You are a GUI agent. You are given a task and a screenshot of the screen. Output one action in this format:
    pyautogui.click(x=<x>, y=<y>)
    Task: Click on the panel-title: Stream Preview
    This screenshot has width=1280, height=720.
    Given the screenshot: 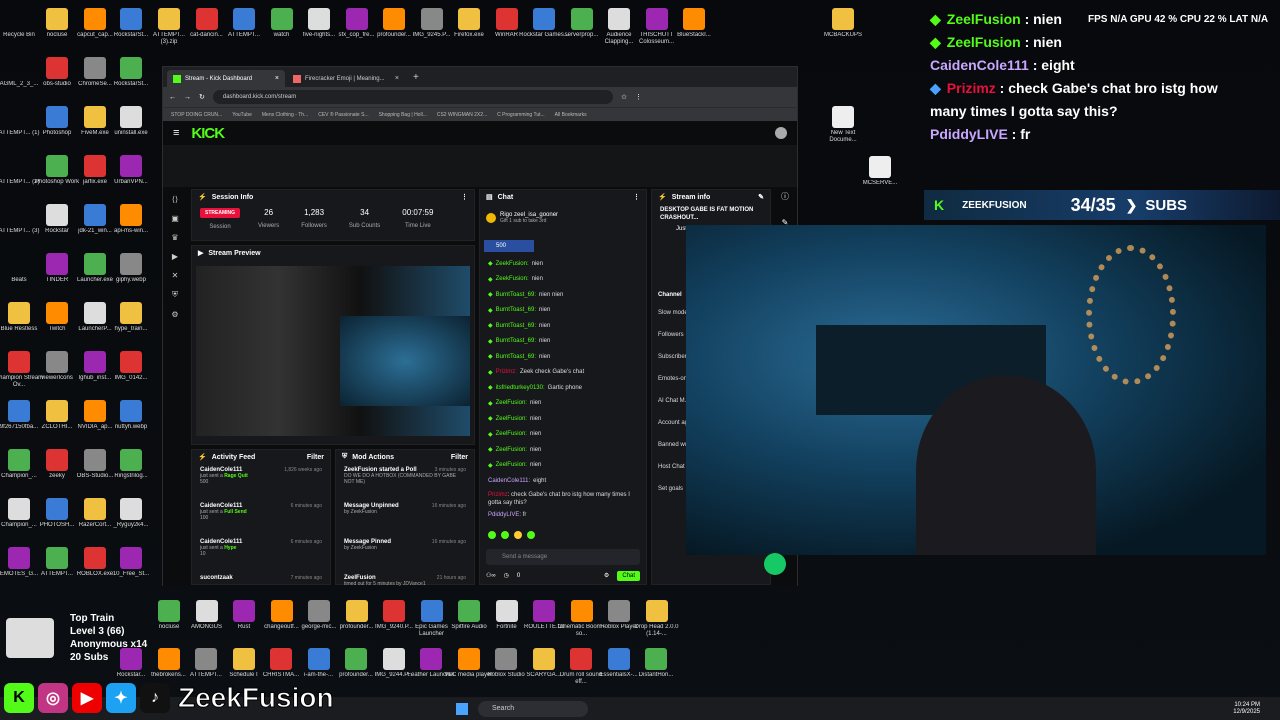 What is the action you would take?
    pyautogui.click(x=234, y=253)
    